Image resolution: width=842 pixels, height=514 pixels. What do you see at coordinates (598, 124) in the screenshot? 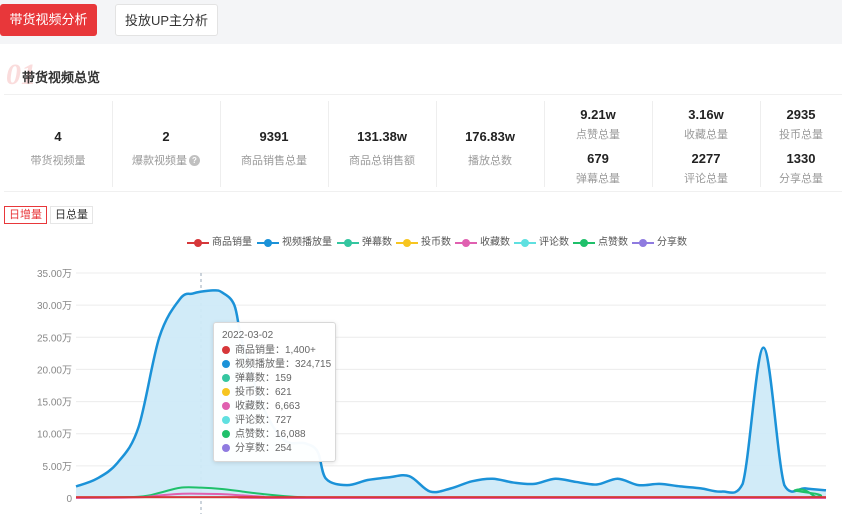
I see `stat-likes: 9.21w 点赞总量` at bounding box center [598, 124].